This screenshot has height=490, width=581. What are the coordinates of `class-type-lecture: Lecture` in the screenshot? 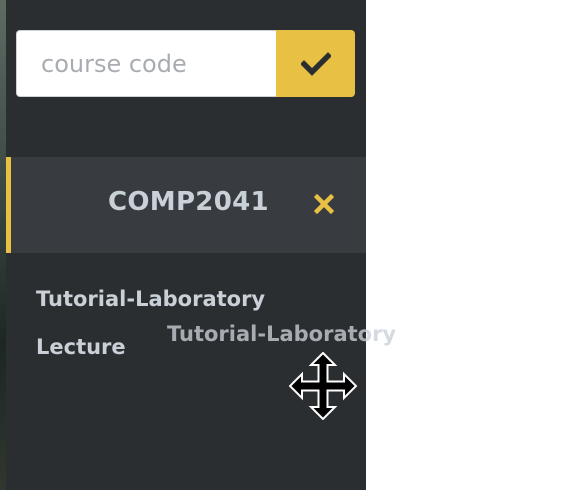 It's located at (81, 347).